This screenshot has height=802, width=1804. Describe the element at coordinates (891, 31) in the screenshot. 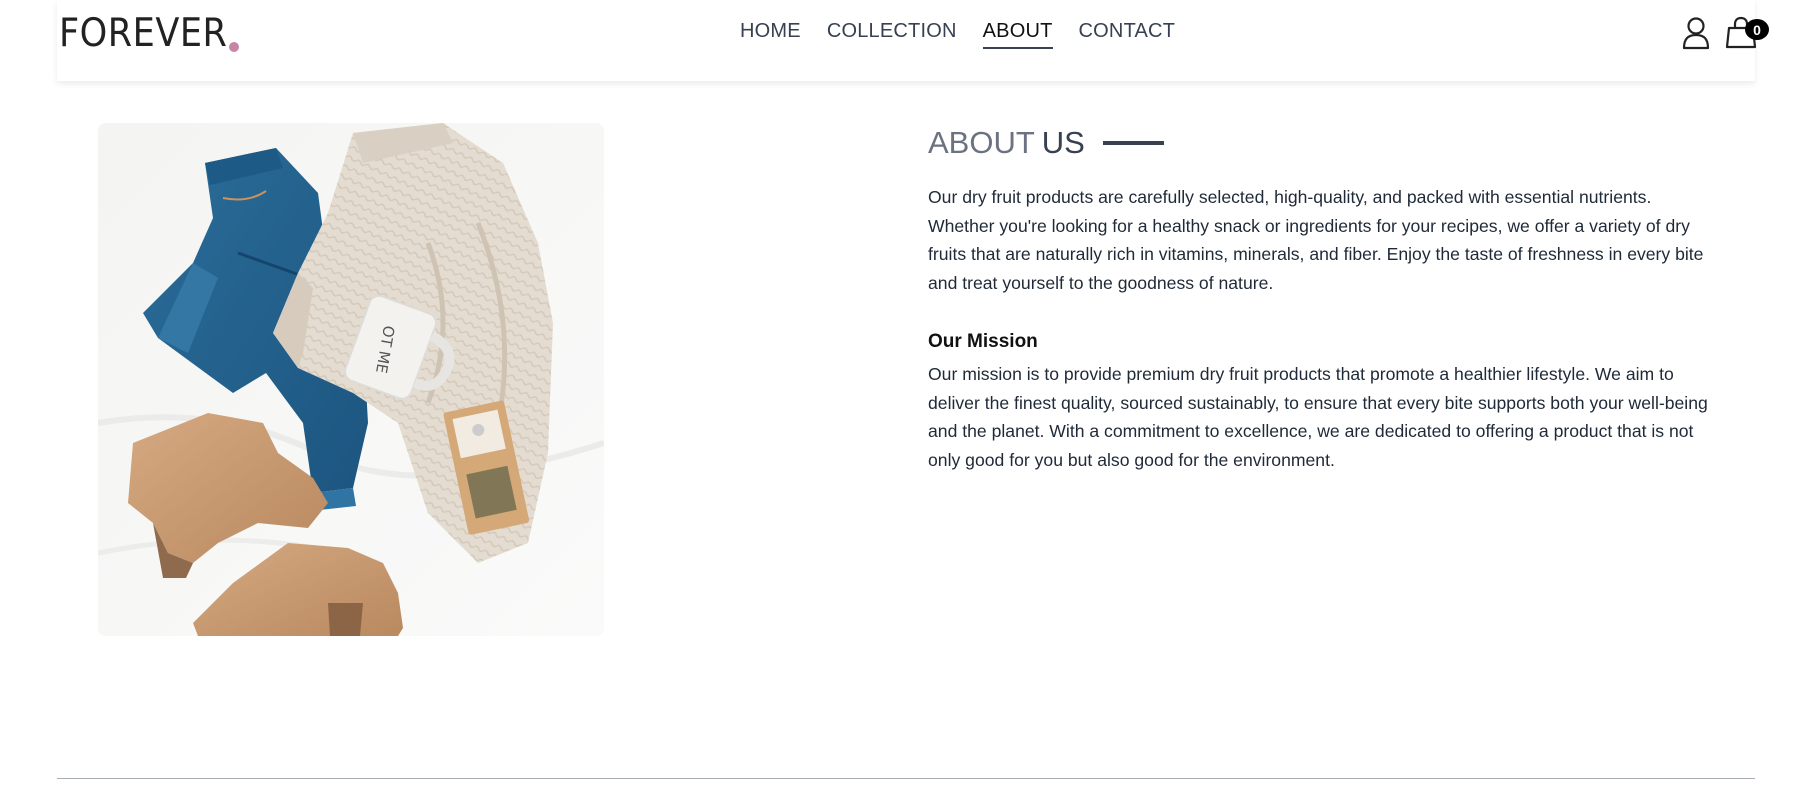

I see `nav-collection-label: COLLECTION` at that location.